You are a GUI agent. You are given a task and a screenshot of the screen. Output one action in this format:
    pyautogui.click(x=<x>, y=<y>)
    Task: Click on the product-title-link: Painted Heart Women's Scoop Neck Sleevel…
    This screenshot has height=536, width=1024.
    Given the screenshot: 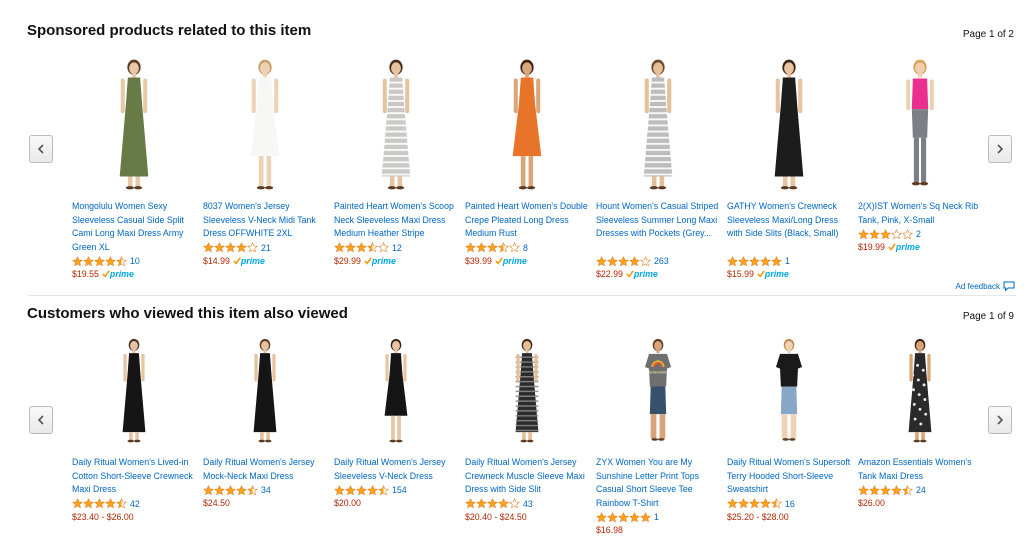 What is the action you would take?
    pyautogui.click(x=396, y=220)
    